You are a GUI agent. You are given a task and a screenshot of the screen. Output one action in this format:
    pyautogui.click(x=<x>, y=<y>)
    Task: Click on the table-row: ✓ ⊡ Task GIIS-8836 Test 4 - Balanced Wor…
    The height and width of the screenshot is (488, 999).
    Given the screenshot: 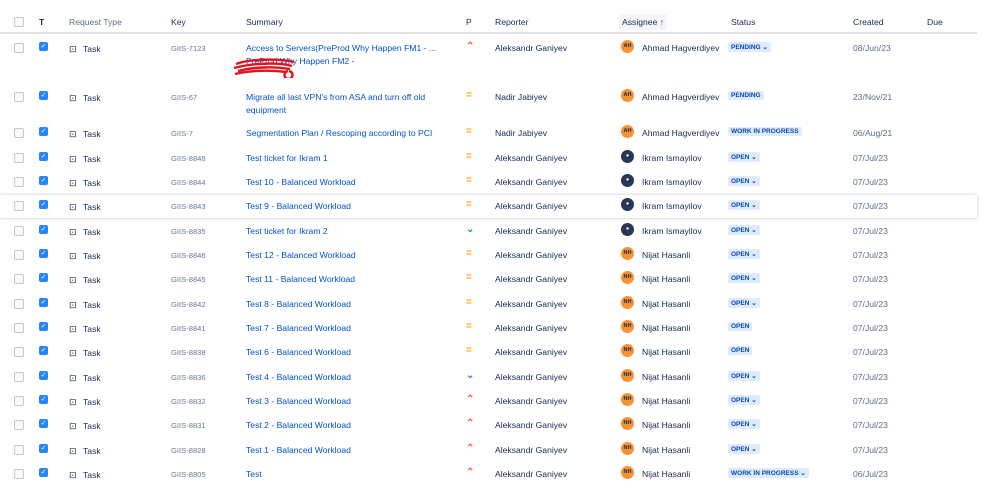 What is the action you would take?
    pyautogui.click(x=488, y=377)
    